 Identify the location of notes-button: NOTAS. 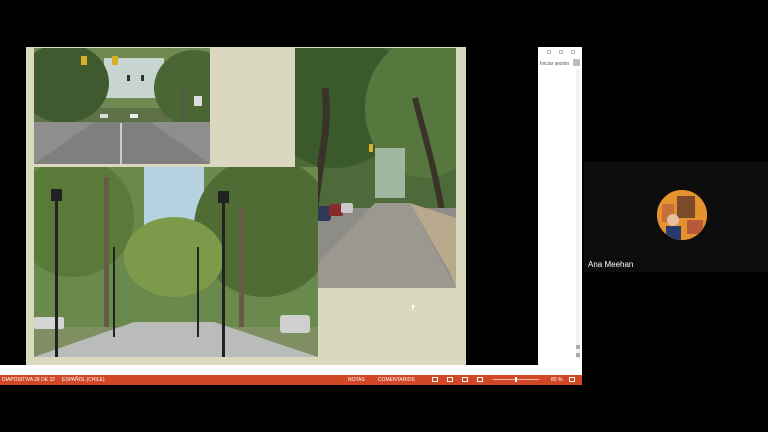
(356, 380).